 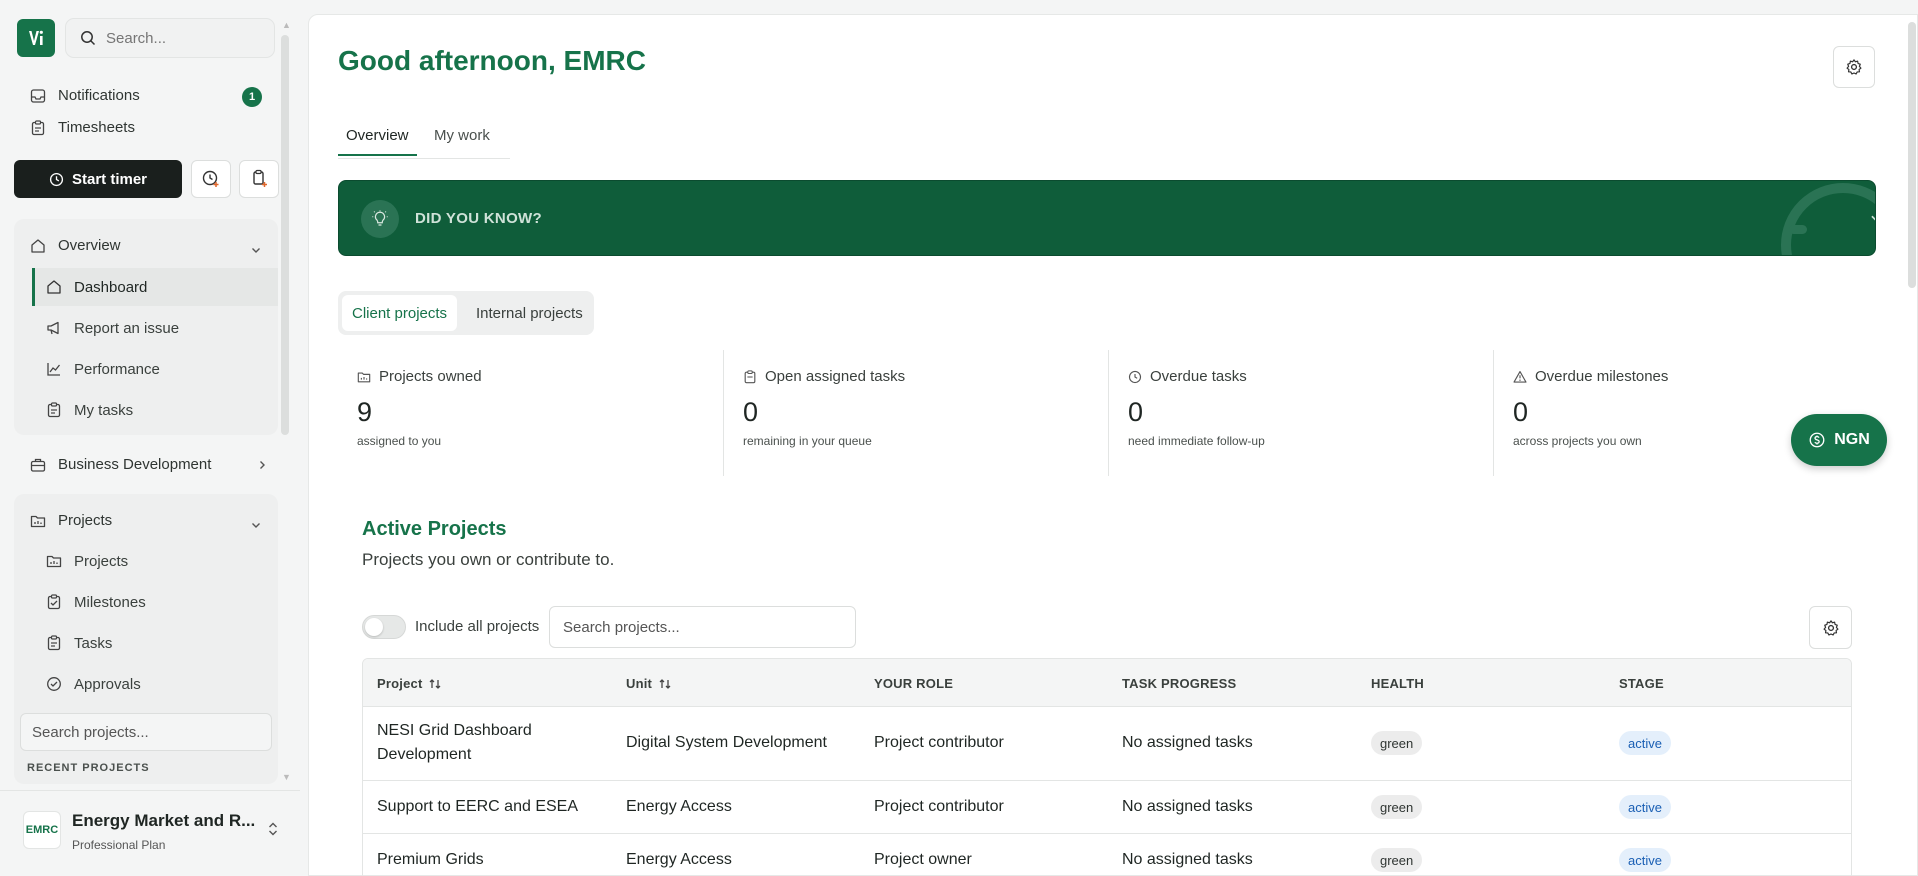 What do you see at coordinates (1300, 413) in the screenshot?
I see `stat-card-overdue-tasks: Overdue tasks 0 need immediate follow-up` at bounding box center [1300, 413].